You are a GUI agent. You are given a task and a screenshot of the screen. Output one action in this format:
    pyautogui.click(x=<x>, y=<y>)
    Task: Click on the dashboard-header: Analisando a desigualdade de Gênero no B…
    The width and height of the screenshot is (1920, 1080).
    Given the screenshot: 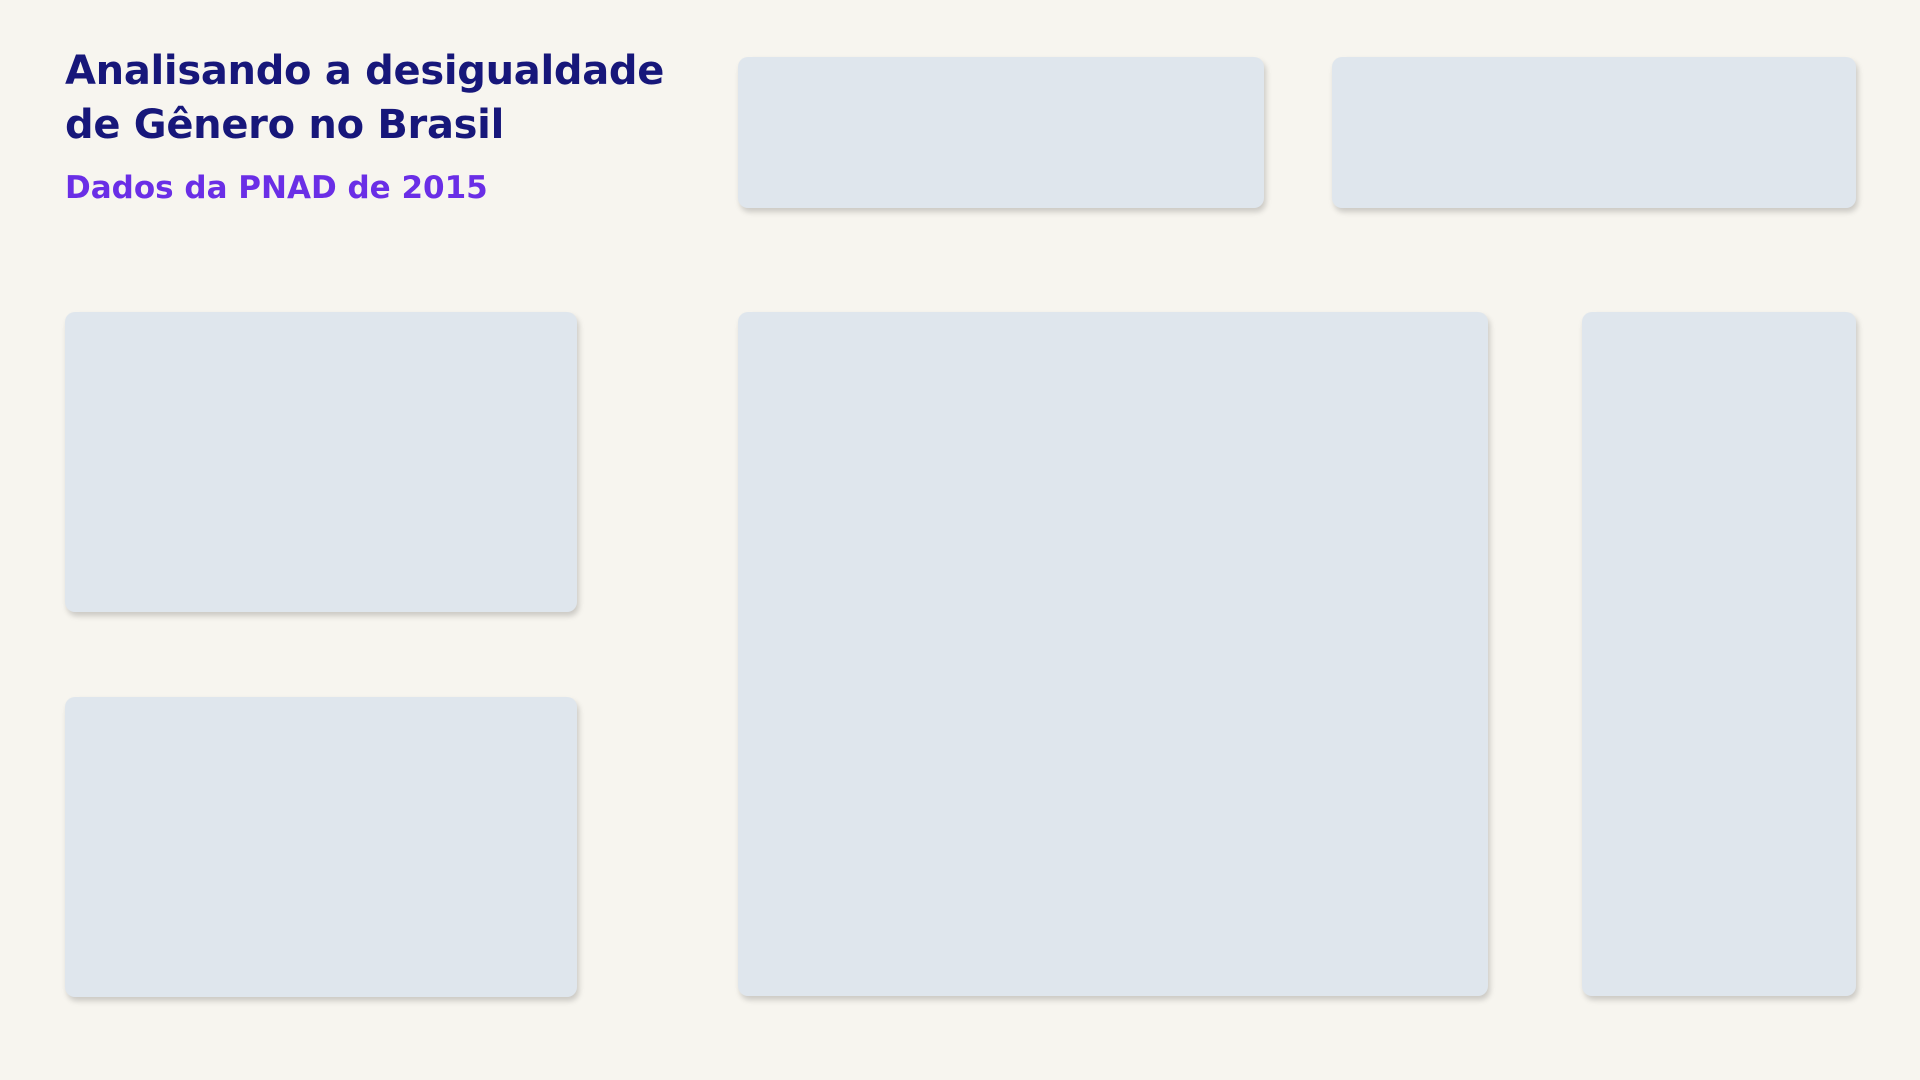 What is the action you would take?
    pyautogui.click(x=375, y=126)
    